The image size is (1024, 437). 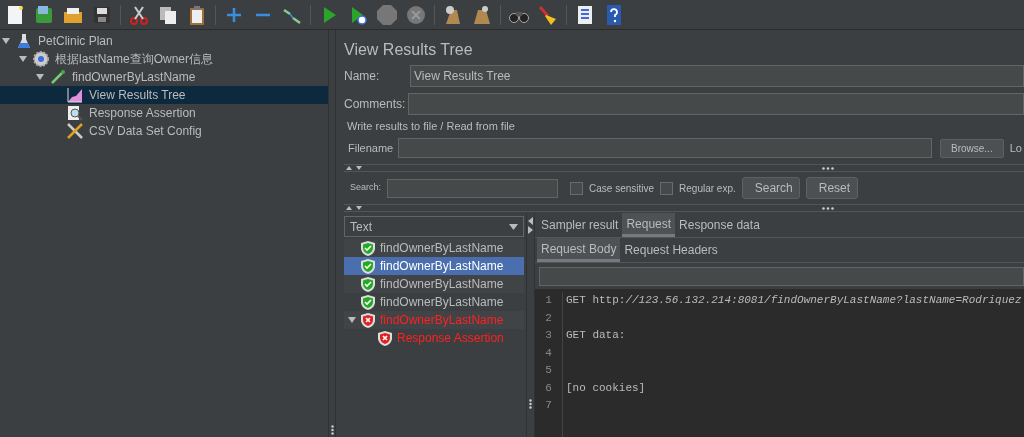 What do you see at coordinates (719, 225) in the screenshot?
I see `tab: Response data` at bounding box center [719, 225].